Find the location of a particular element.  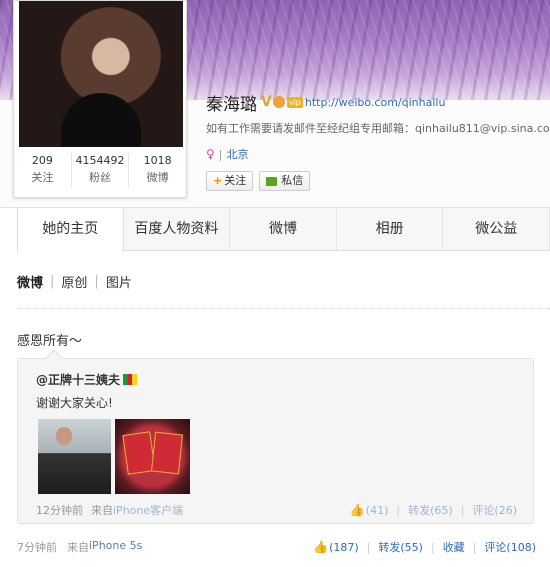

like-count: (187) is located at coordinates (344, 547).